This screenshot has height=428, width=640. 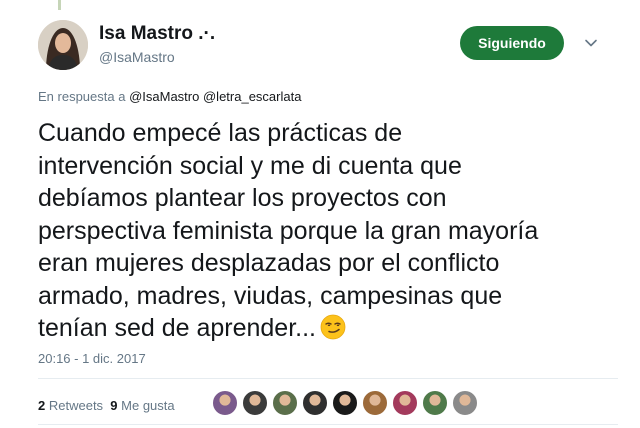 What do you see at coordinates (252, 96) in the screenshot?
I see `mention-link: @letra_escarlata` at bounding box center [252, 96].